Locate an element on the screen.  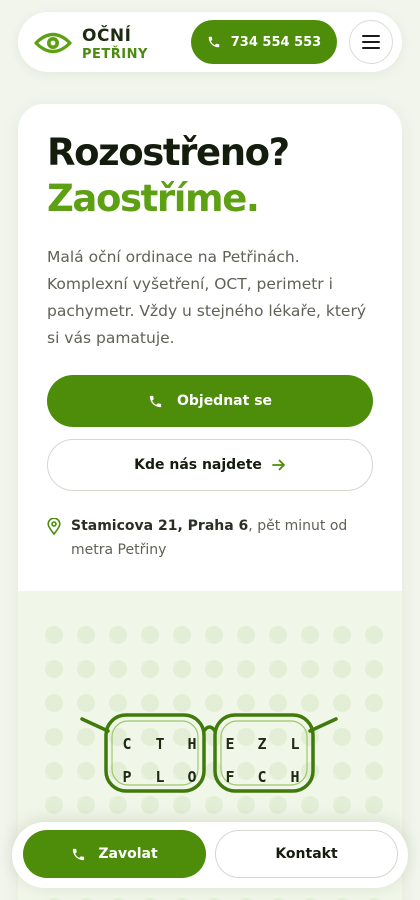
eye-chart-letter: P is located at coordinates (127, 777).